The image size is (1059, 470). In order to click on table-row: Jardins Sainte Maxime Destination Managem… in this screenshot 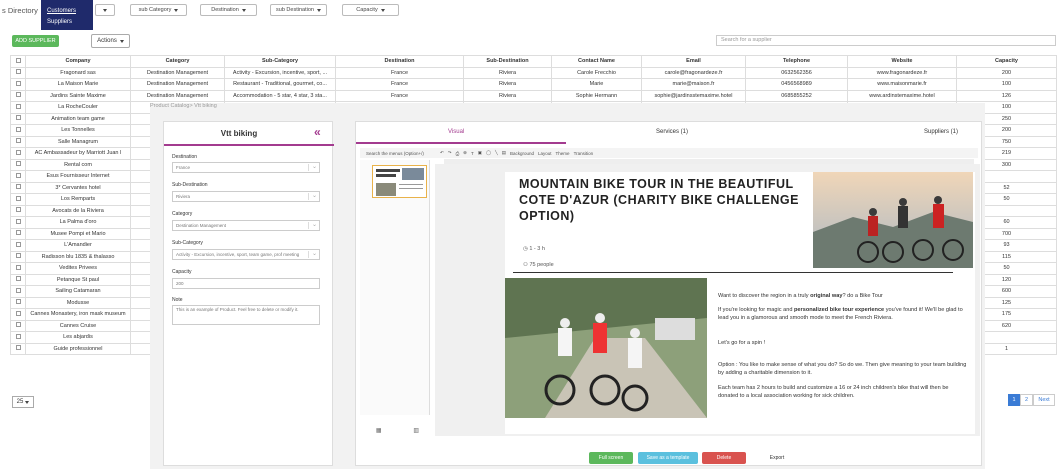, I will do `click(533, 95)`.